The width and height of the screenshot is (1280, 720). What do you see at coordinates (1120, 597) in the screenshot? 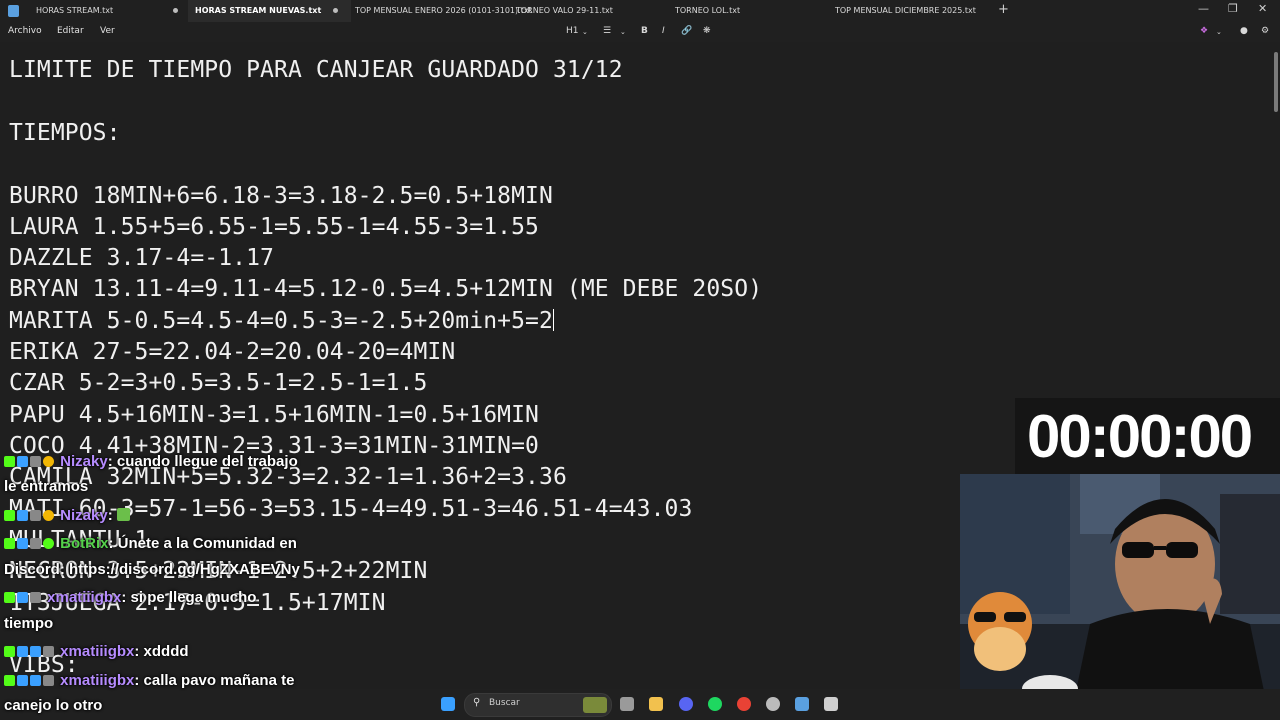
I see `webcam-feed` at bounding box center [1120, 597].